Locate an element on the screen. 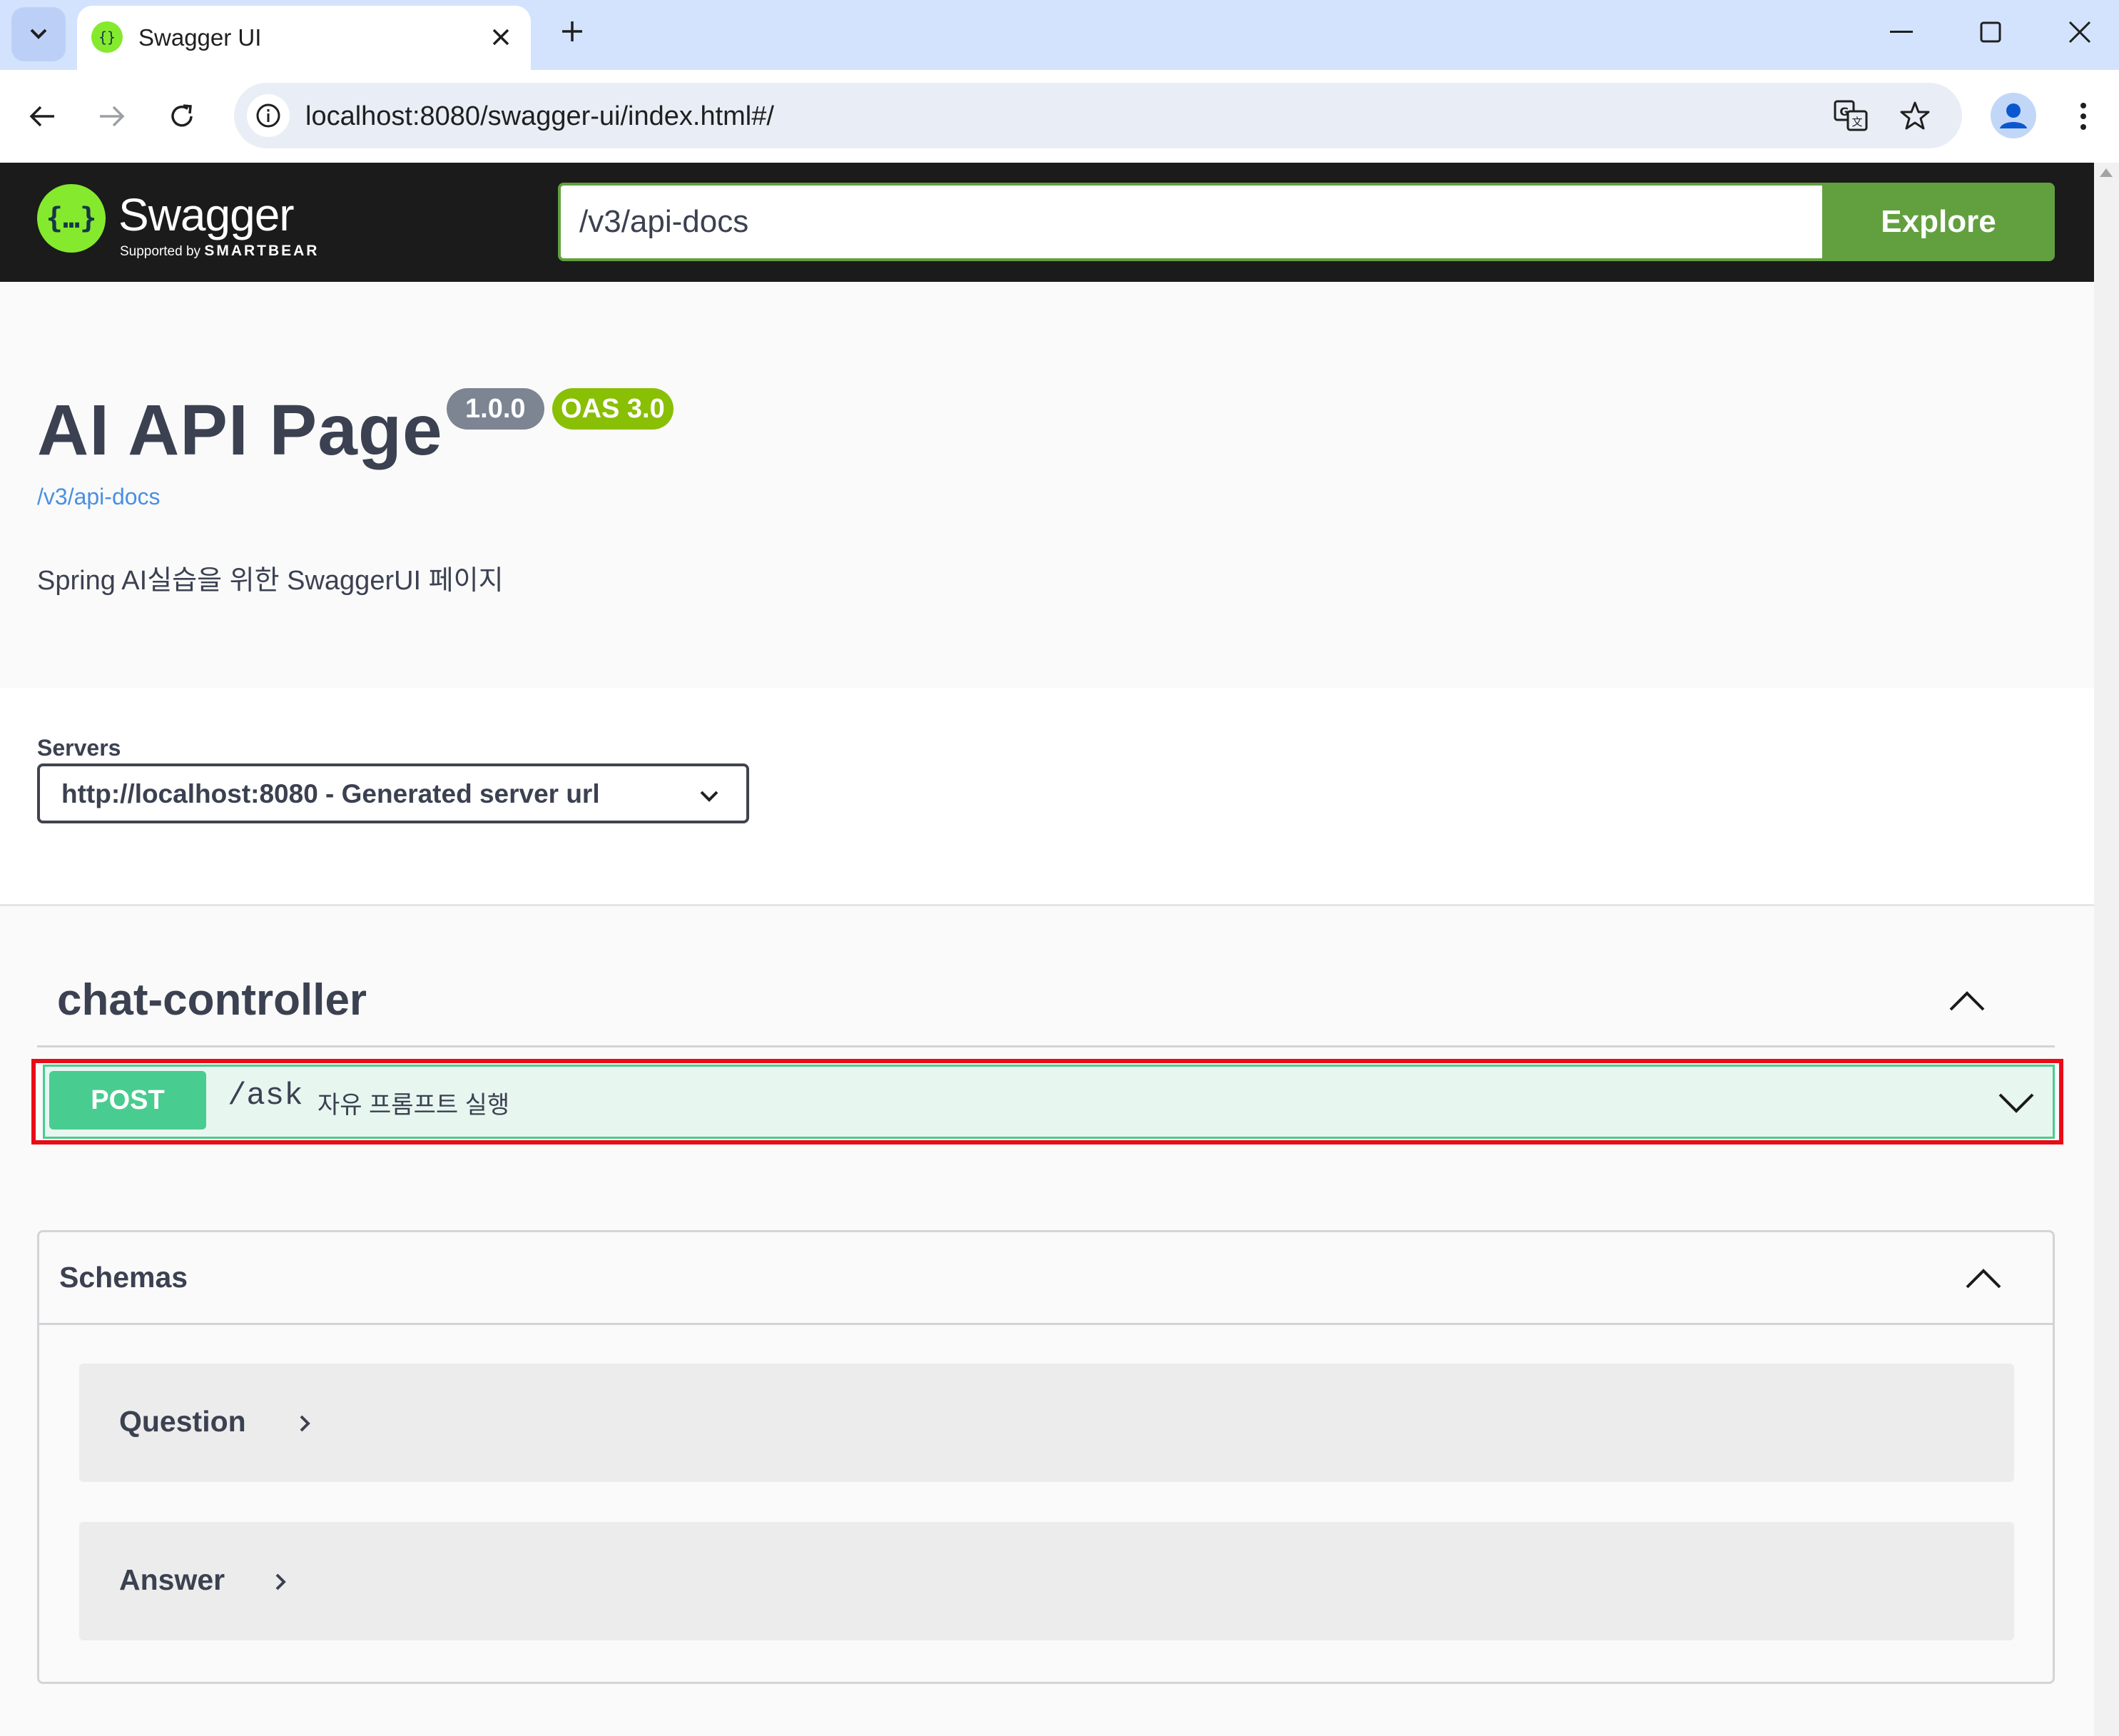  address-url: localhost:8080/swagger-ui/index.html#/ is located at coordinates (539, 116).